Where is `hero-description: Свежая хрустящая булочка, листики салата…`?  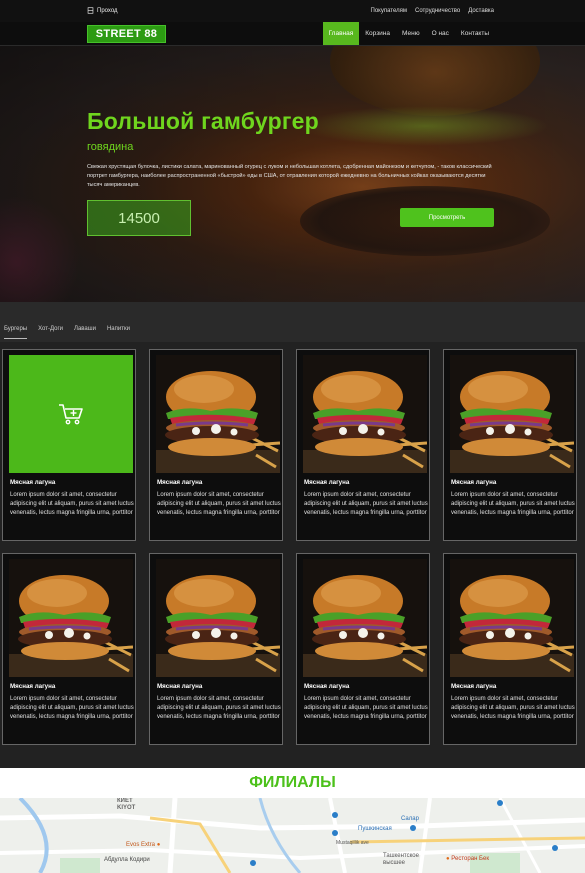
hero-description: Свежая хрустящая булочка, листики салата… is located at coordinates (289, 176).